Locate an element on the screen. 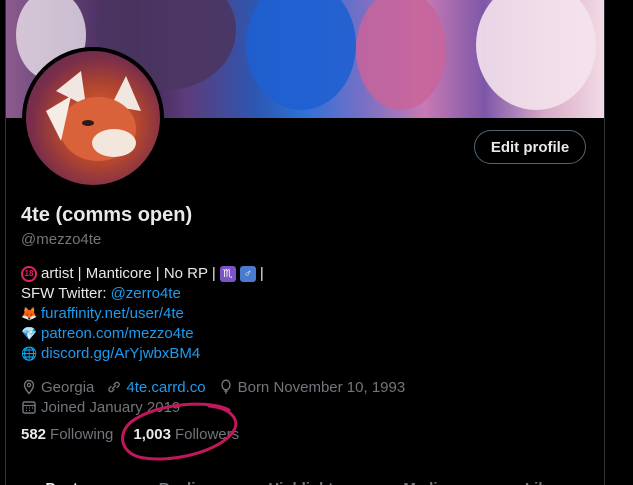 This screenshot has width=633, height=485. edit-profile-button: Edit profile is located at coordinates (530, 147).